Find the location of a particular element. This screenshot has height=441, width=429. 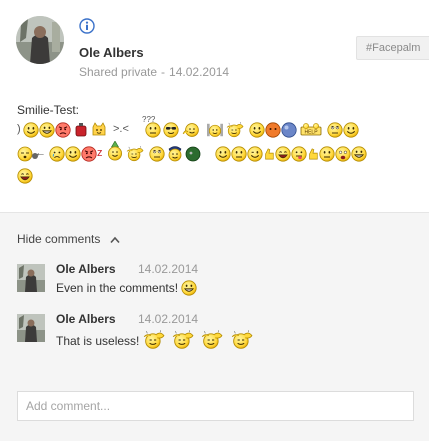

neutral-b-icon is located at coordinates (327, 154).